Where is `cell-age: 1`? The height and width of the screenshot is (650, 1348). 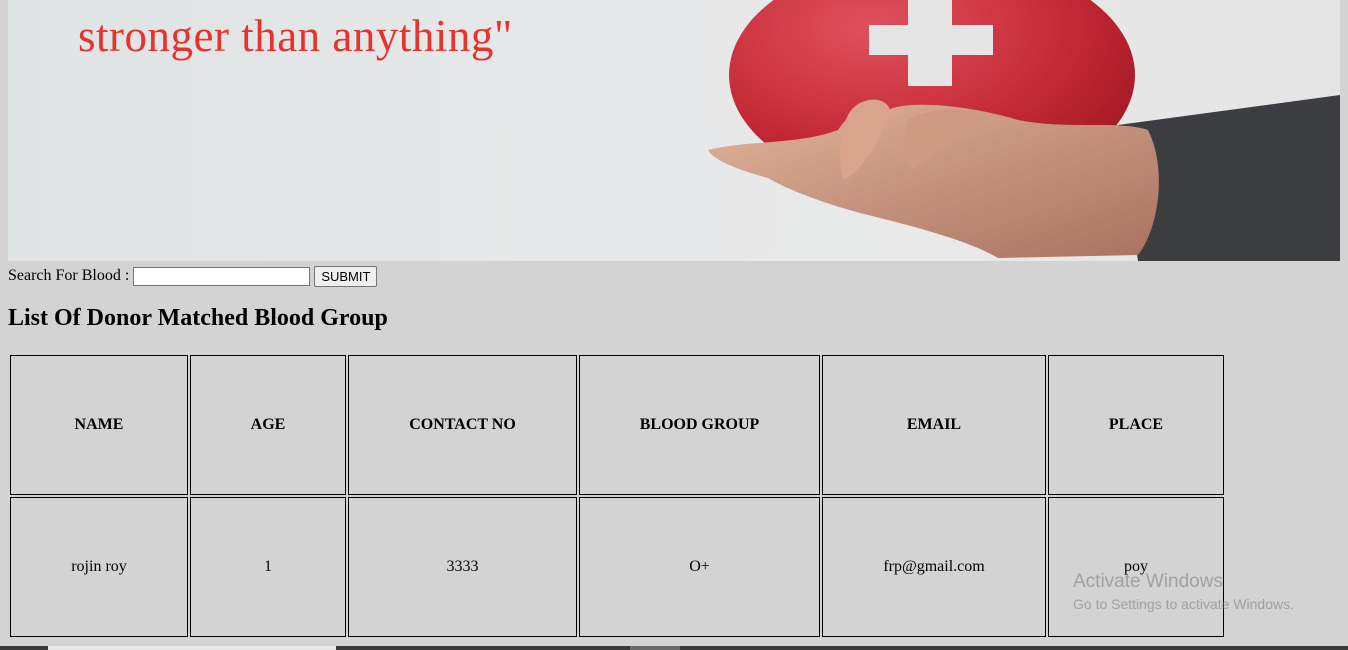
cell-age: 1 is located at coordinates (268, 567).